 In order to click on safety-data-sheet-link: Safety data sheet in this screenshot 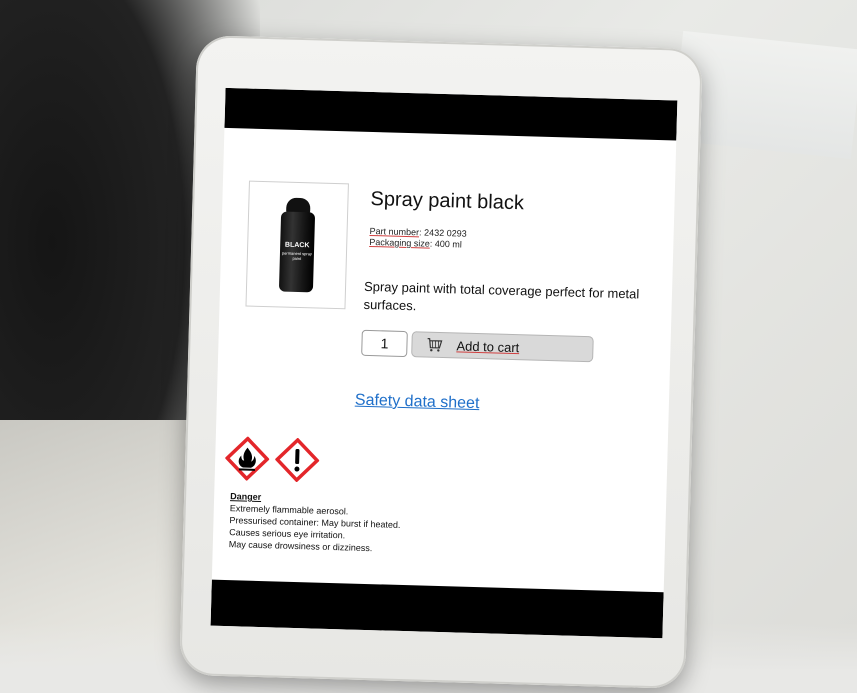, I will do `click(417, 402)`.